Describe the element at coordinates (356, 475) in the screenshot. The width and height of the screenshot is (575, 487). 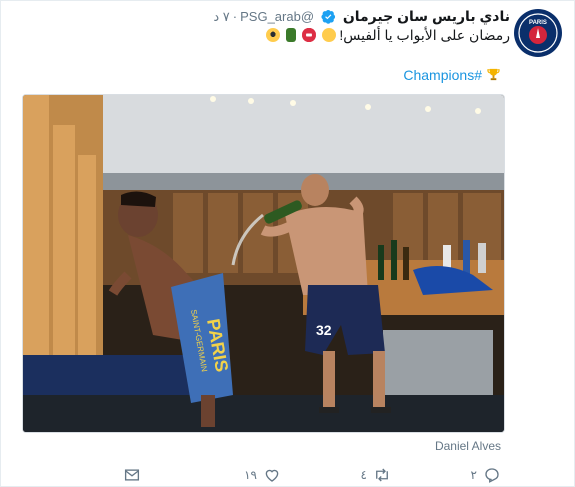
I see `retweet-button: ٤` at that location.